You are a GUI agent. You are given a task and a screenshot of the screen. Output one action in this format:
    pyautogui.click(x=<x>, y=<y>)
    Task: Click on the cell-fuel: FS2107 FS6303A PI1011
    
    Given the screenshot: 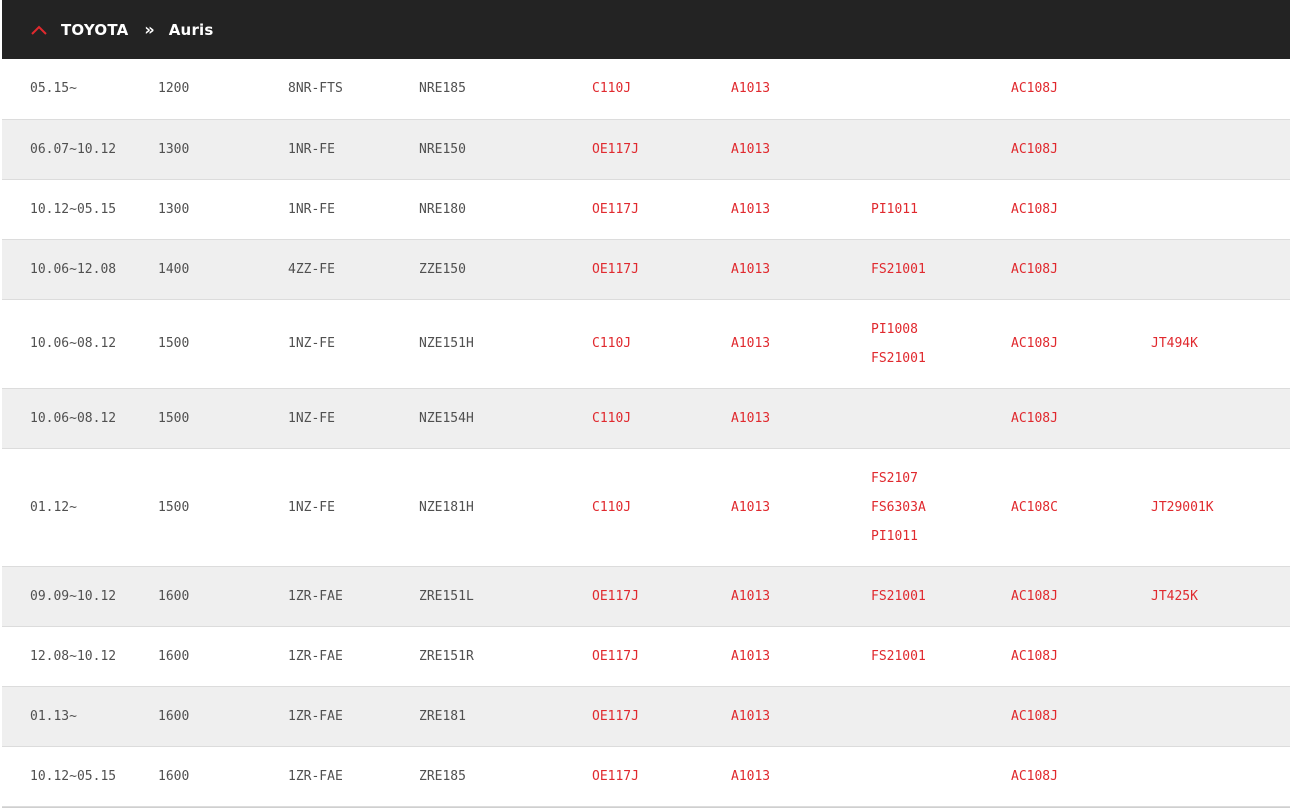 What is the action you would take?
    pyautogui.click(x=941, y=507)
    